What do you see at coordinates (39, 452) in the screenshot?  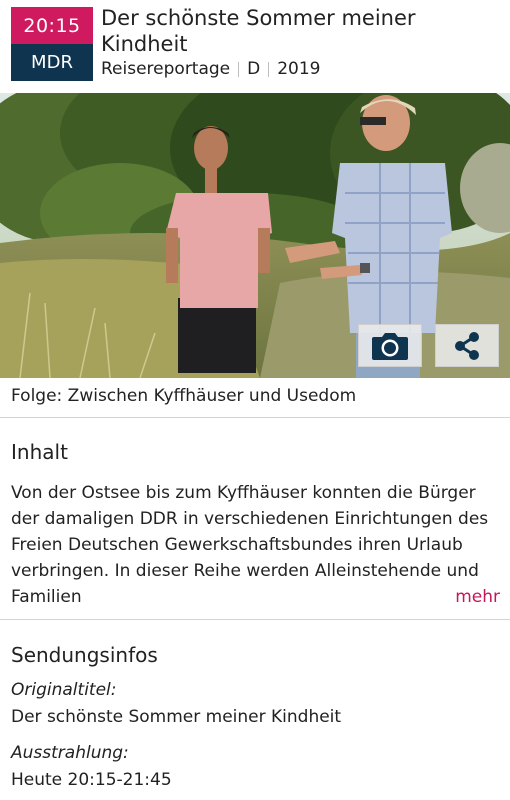 I see `content-heading: Inhalt` at bounding box center [39, 452].